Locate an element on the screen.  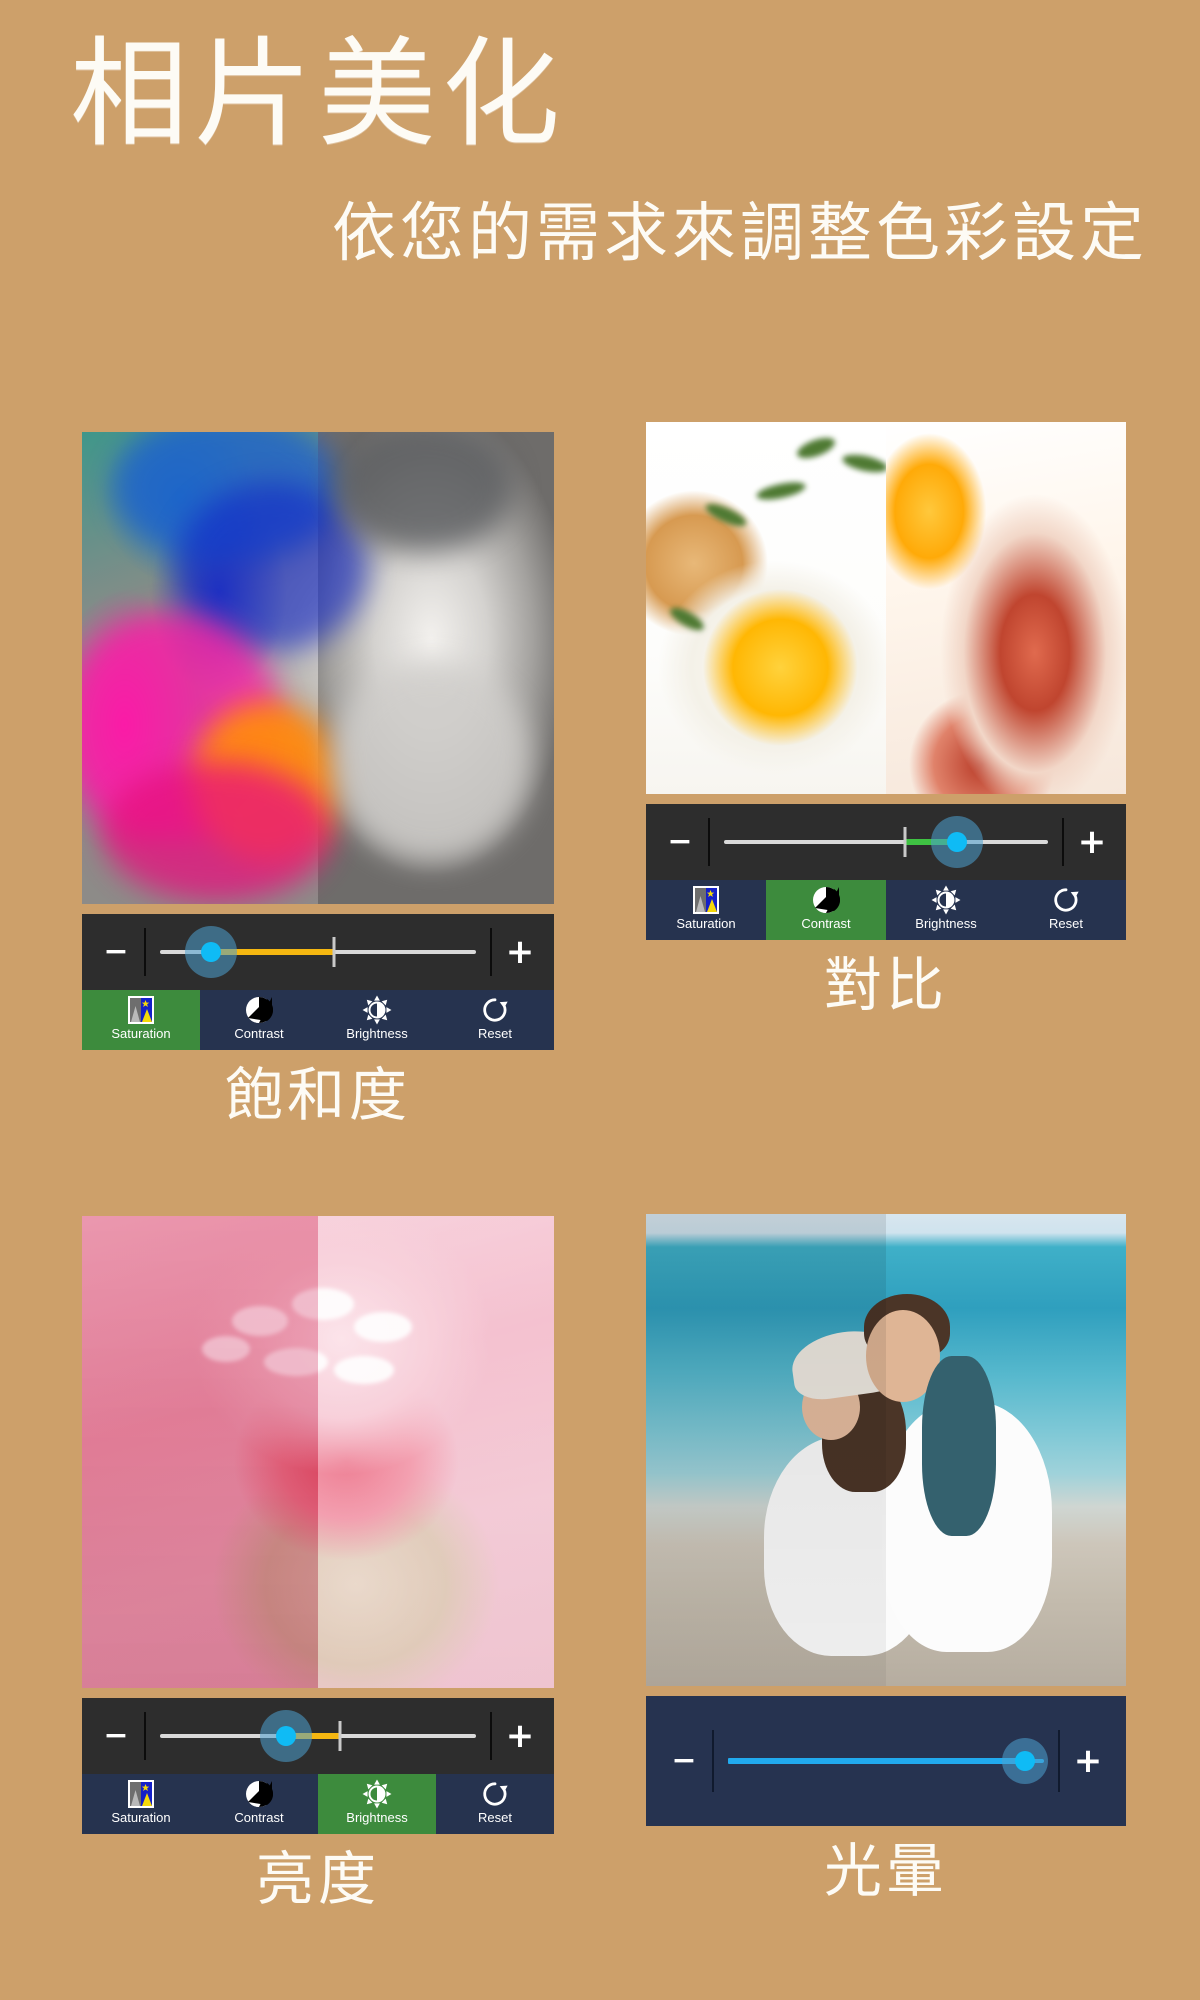
panel-caption-saturation: 飽和度 is located at coordinates (317, 1095).